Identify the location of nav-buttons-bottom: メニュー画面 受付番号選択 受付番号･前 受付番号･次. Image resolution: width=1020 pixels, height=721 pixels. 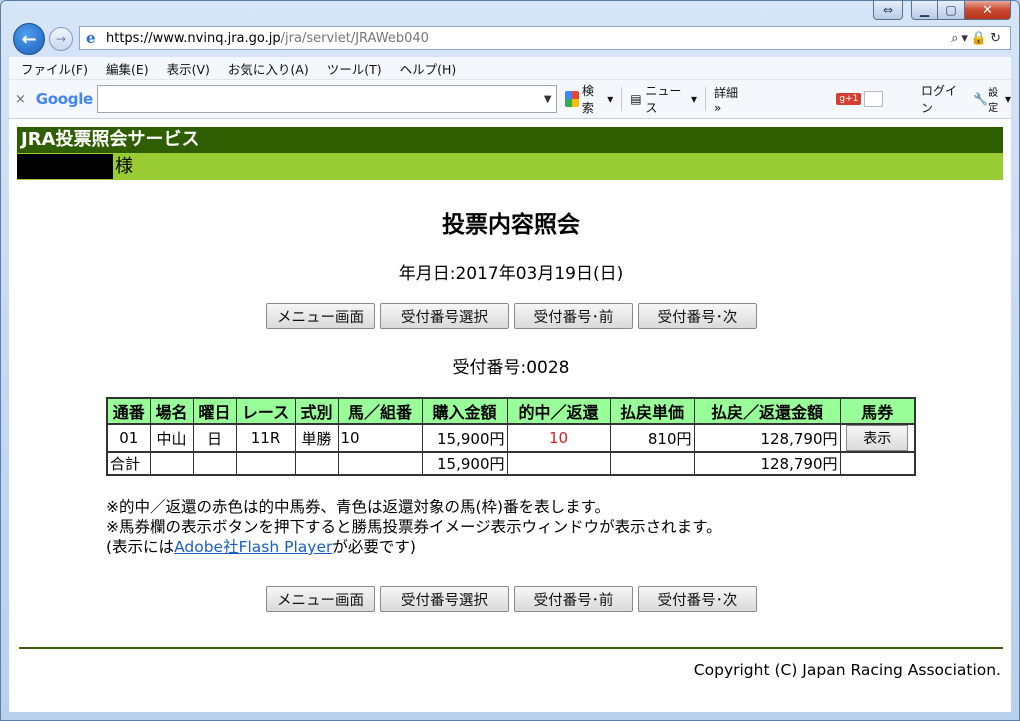
(511, 599).